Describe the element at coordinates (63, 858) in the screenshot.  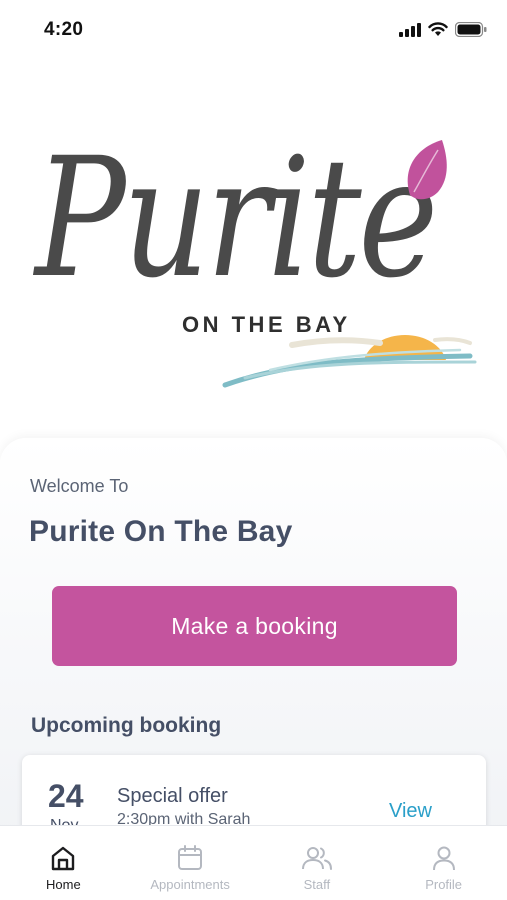
I see `home-icon` at that location.